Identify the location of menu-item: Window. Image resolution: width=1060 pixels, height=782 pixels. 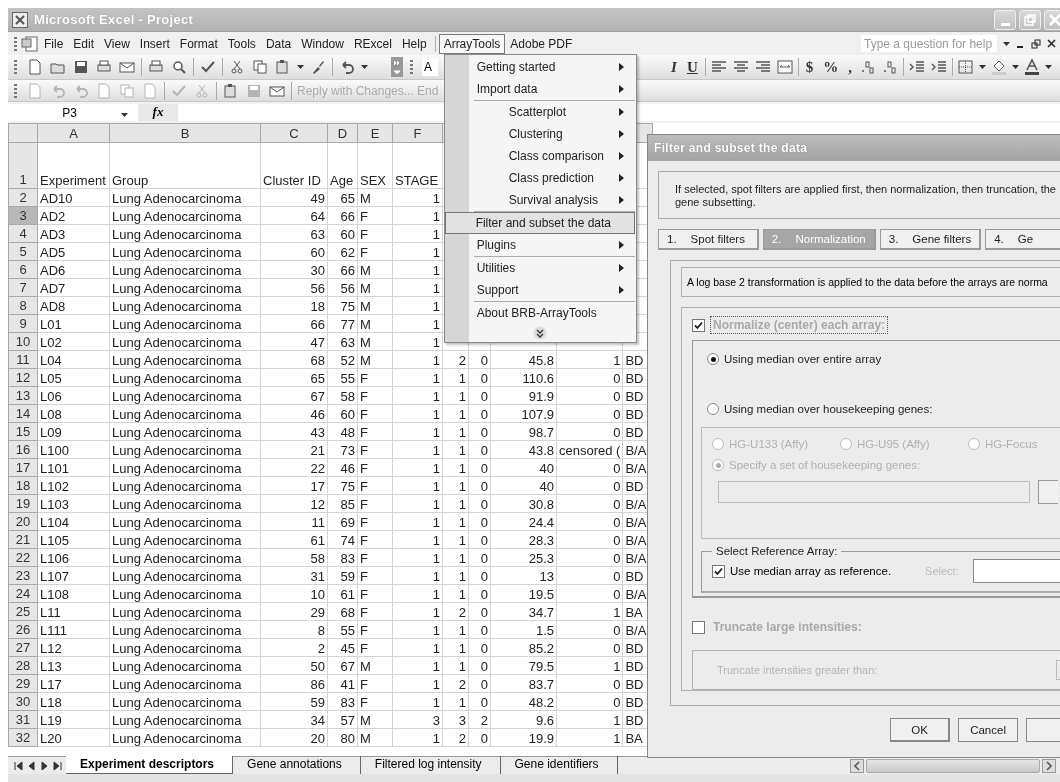
(322, 43).